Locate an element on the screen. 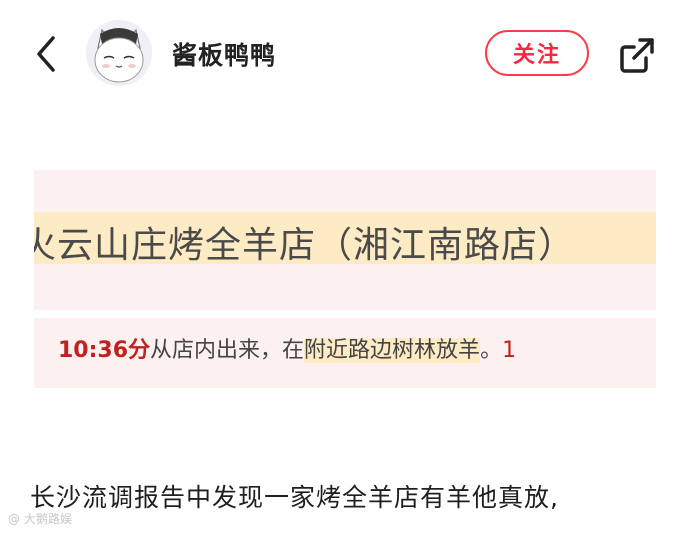 This screenshot has width=690, height=534. image-sentence-highlight: 附近路边树林放羊 is located at coordinates (392, 350).